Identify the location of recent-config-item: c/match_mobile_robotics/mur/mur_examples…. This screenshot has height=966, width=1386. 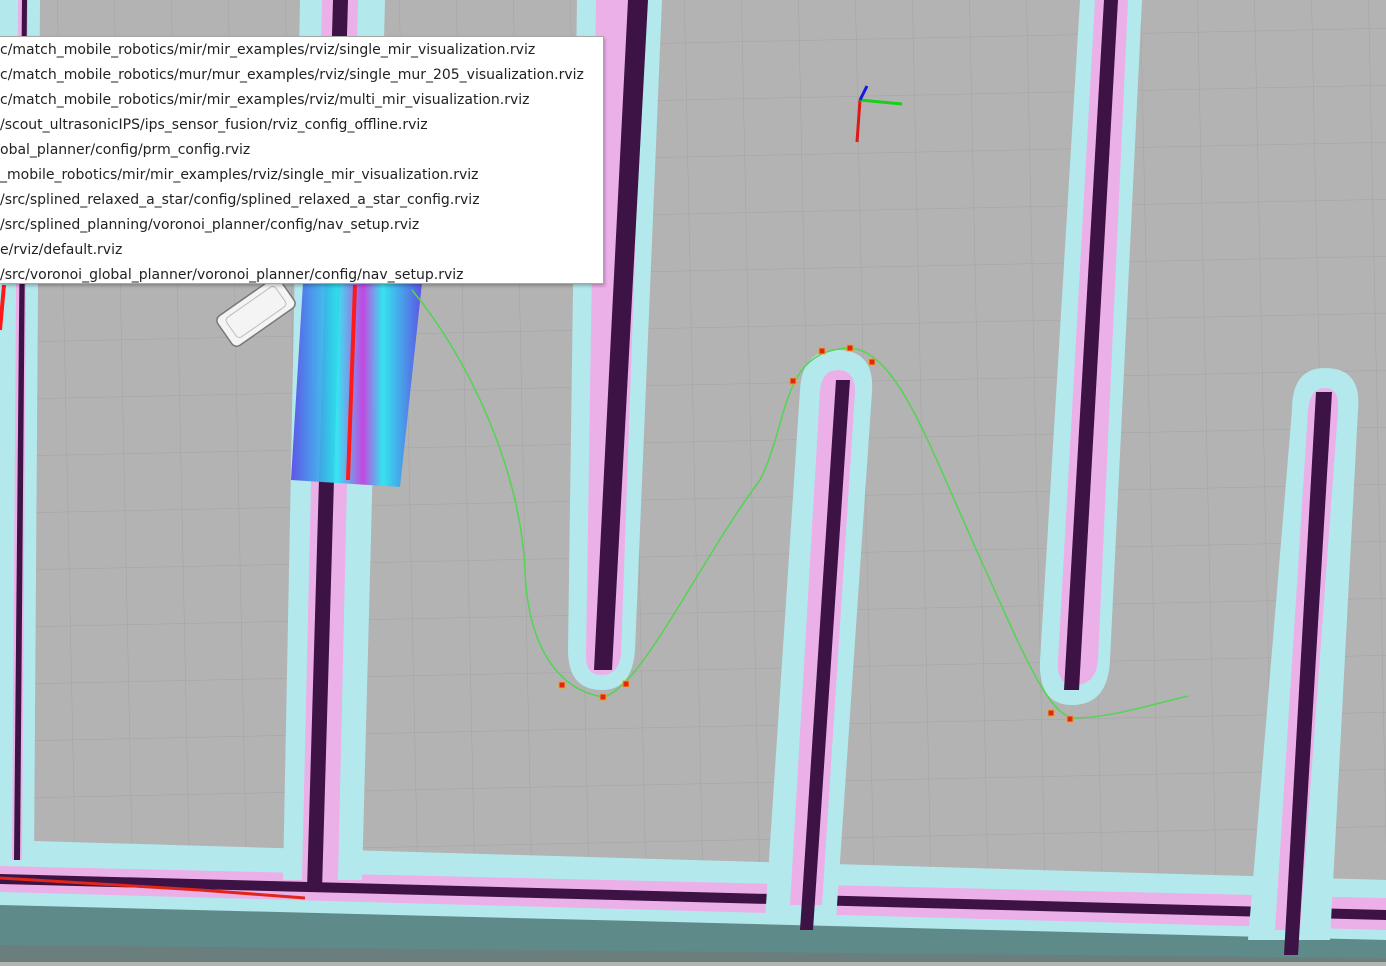
(301, 75).